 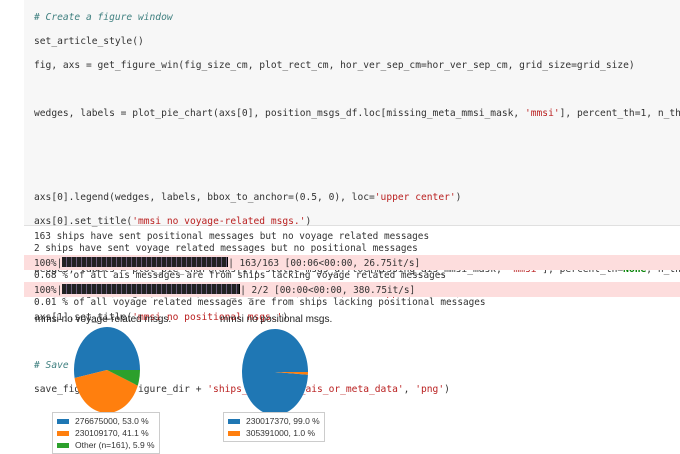 What do you see at coordinates (83, 221) in the screenshot?
I see `code-line: axs[0].set_title(` at bounding box center [83, 221].